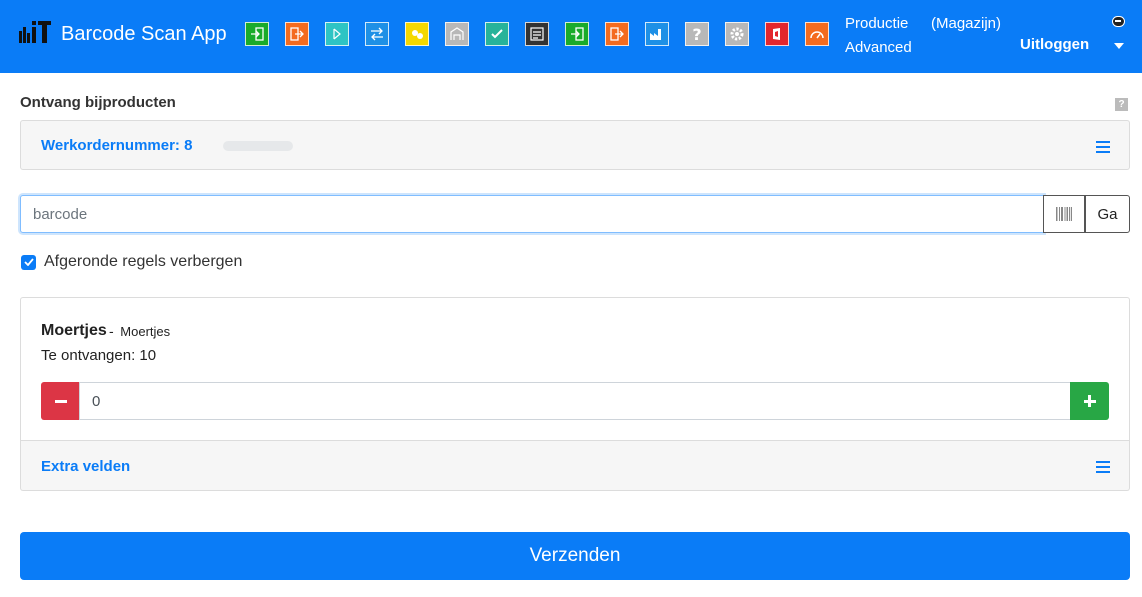 The width and height of the screenshot is (1142, 597). I want to click on page-title: Ontvang bijproducten, so click(98, 102).